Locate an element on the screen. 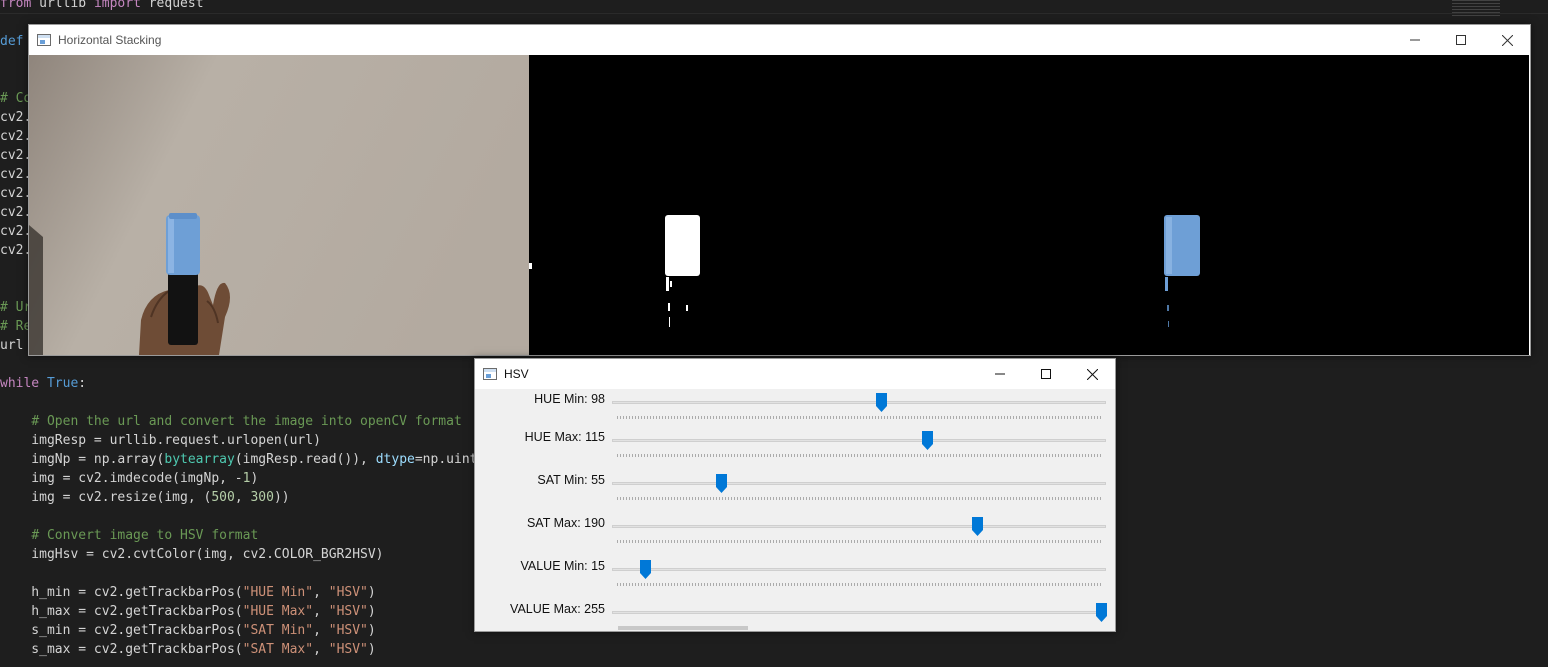  code-token: (imgResp.read()), is located at coordinates (305, 459).